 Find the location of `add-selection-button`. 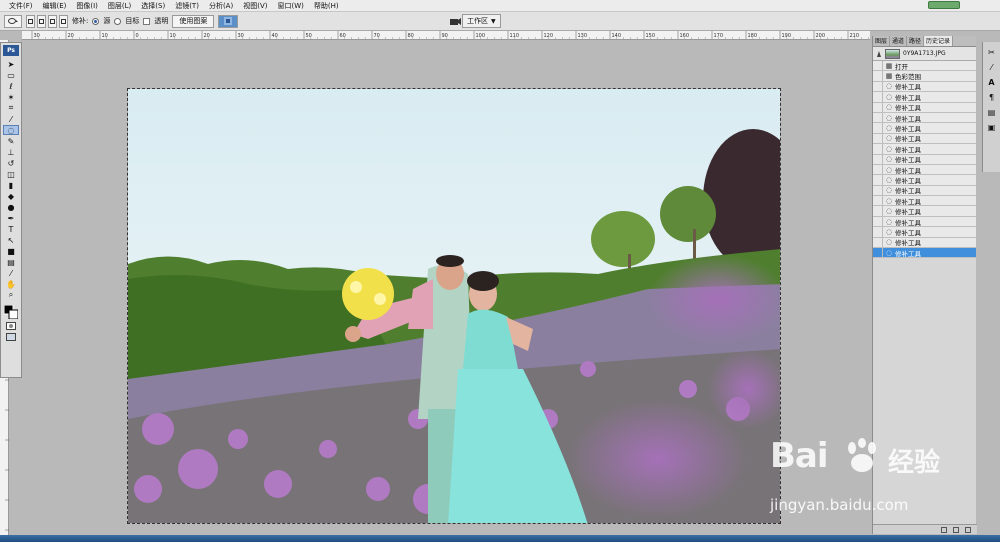

add-selection-button is located at coordinates (41, 21).